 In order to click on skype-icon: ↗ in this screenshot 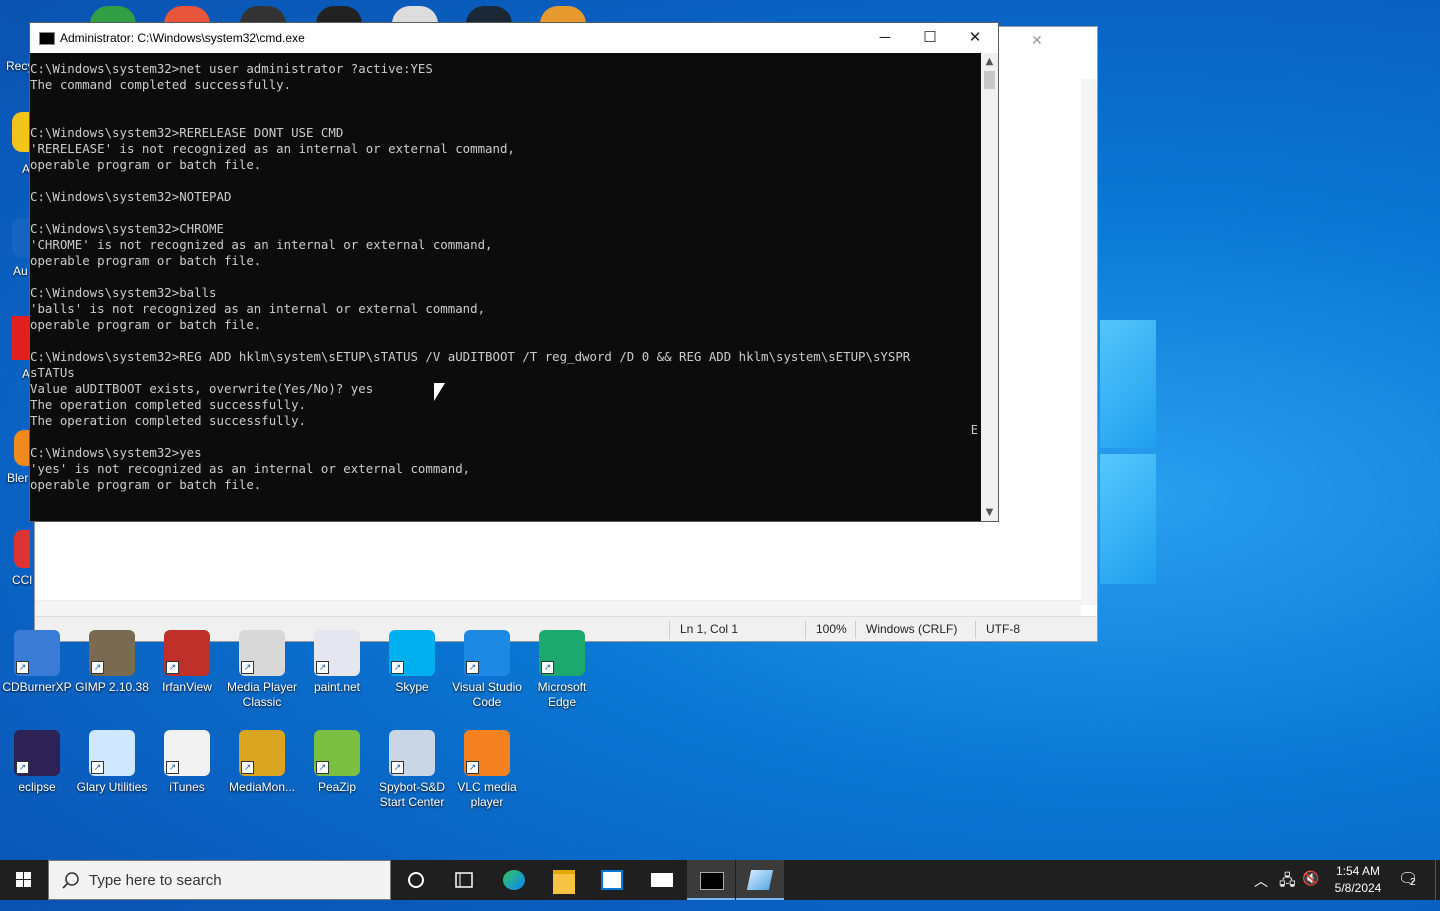, I will do `click(412, 653)`.